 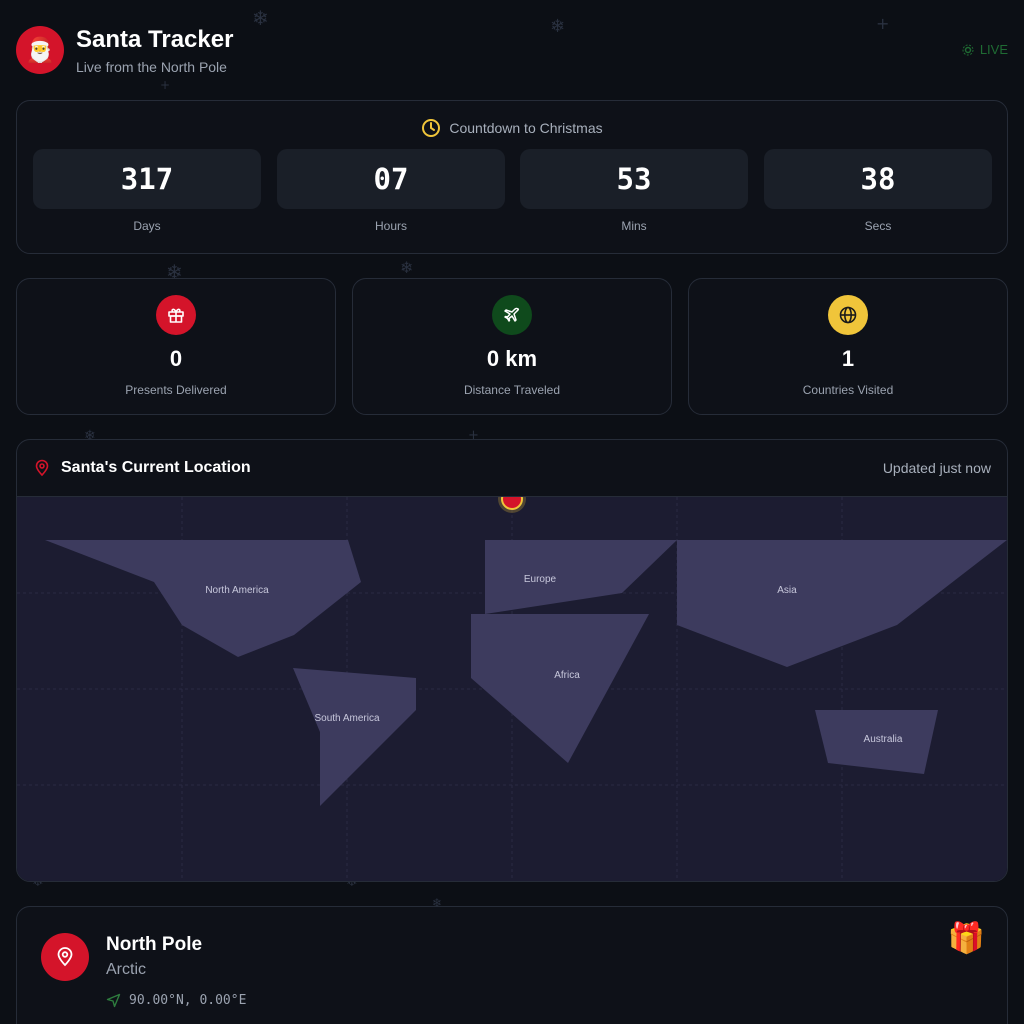 What do you see at coordinates (65, 957) in the screenshot?
I see `location-pin-icon` at bounding box center [65, 957].